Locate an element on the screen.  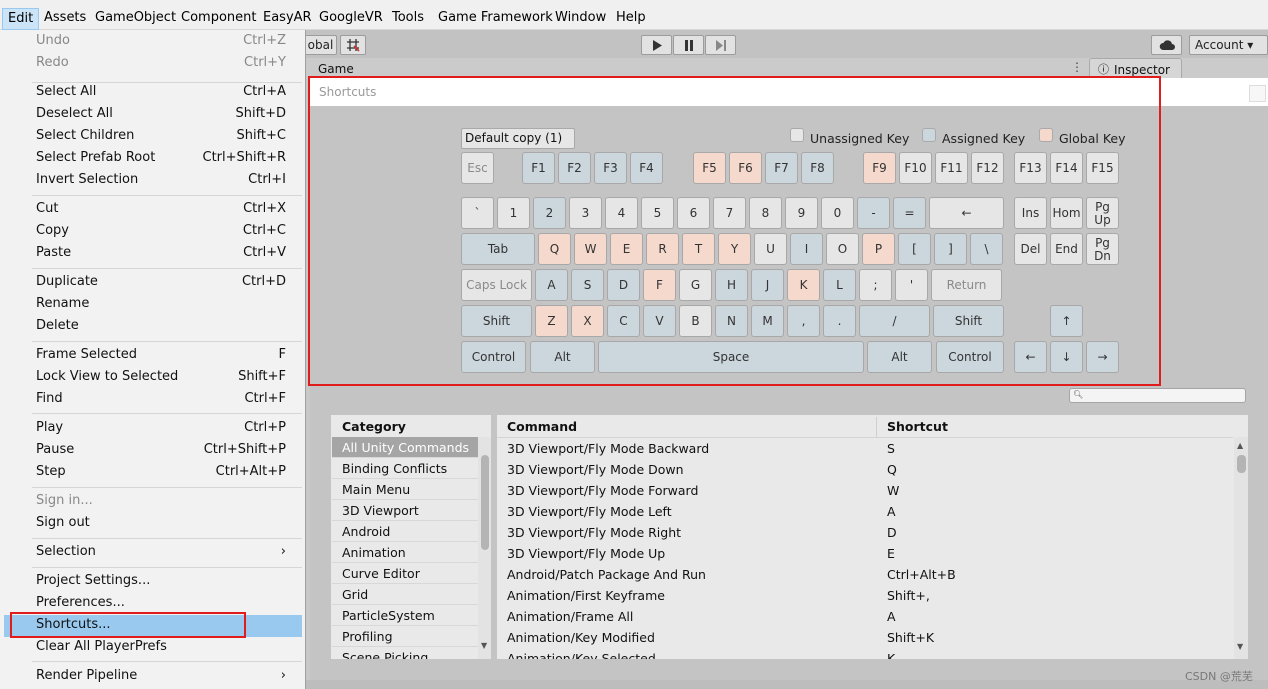
menu-item-label: Undo is located at coordinates (53, 40).